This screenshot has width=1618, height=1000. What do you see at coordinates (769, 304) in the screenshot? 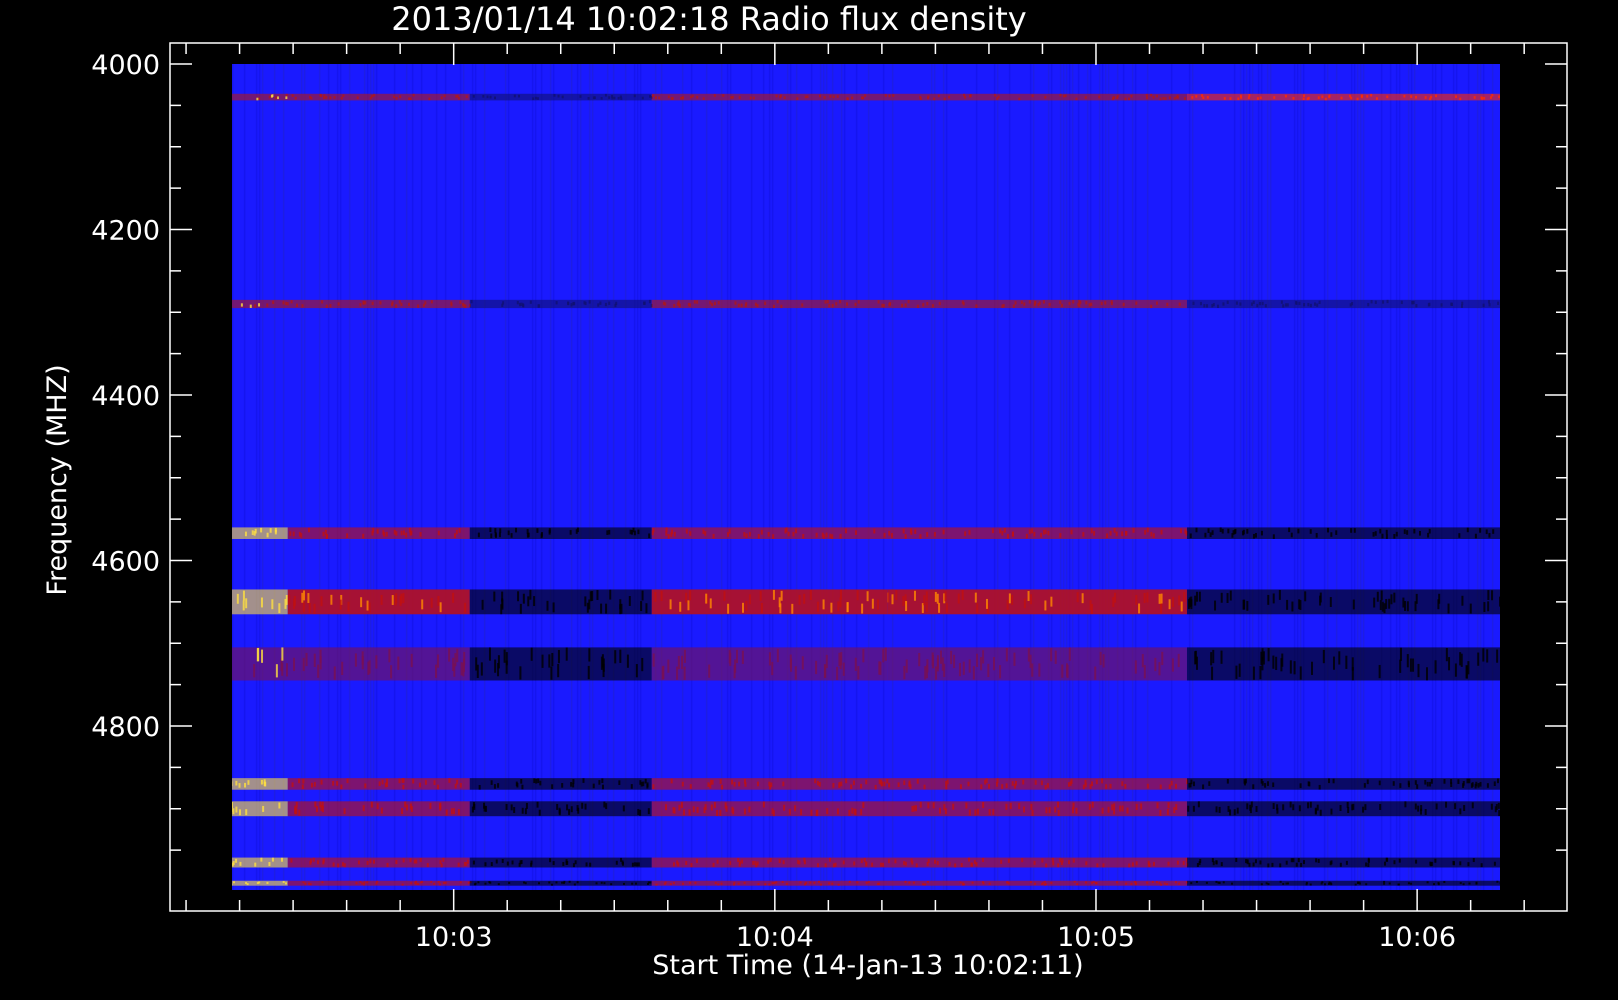
I see `band-segment` at bounding box center [769, 304].